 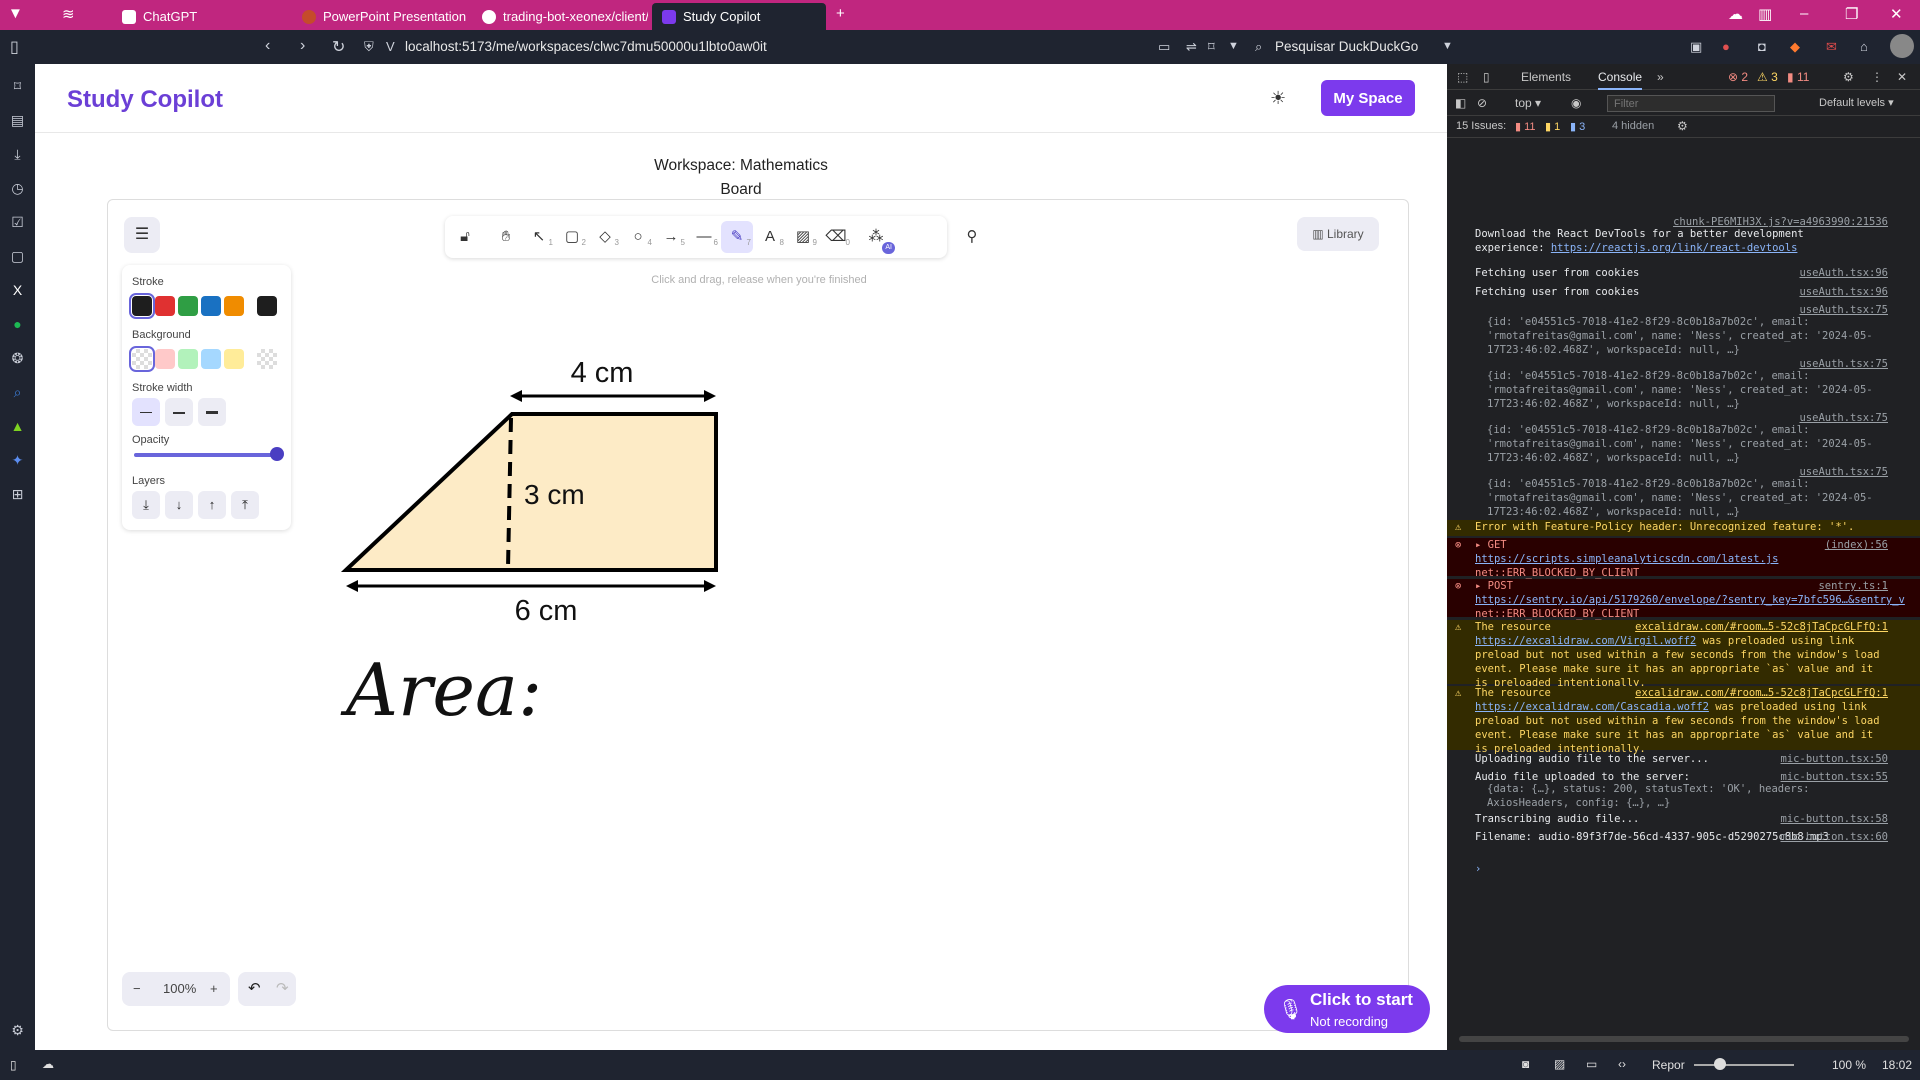 What do you see at coordinates (1482, 103) in the screenshot?
I see `clear-console-icon: ⊘` at bounding box center [1482, 103].